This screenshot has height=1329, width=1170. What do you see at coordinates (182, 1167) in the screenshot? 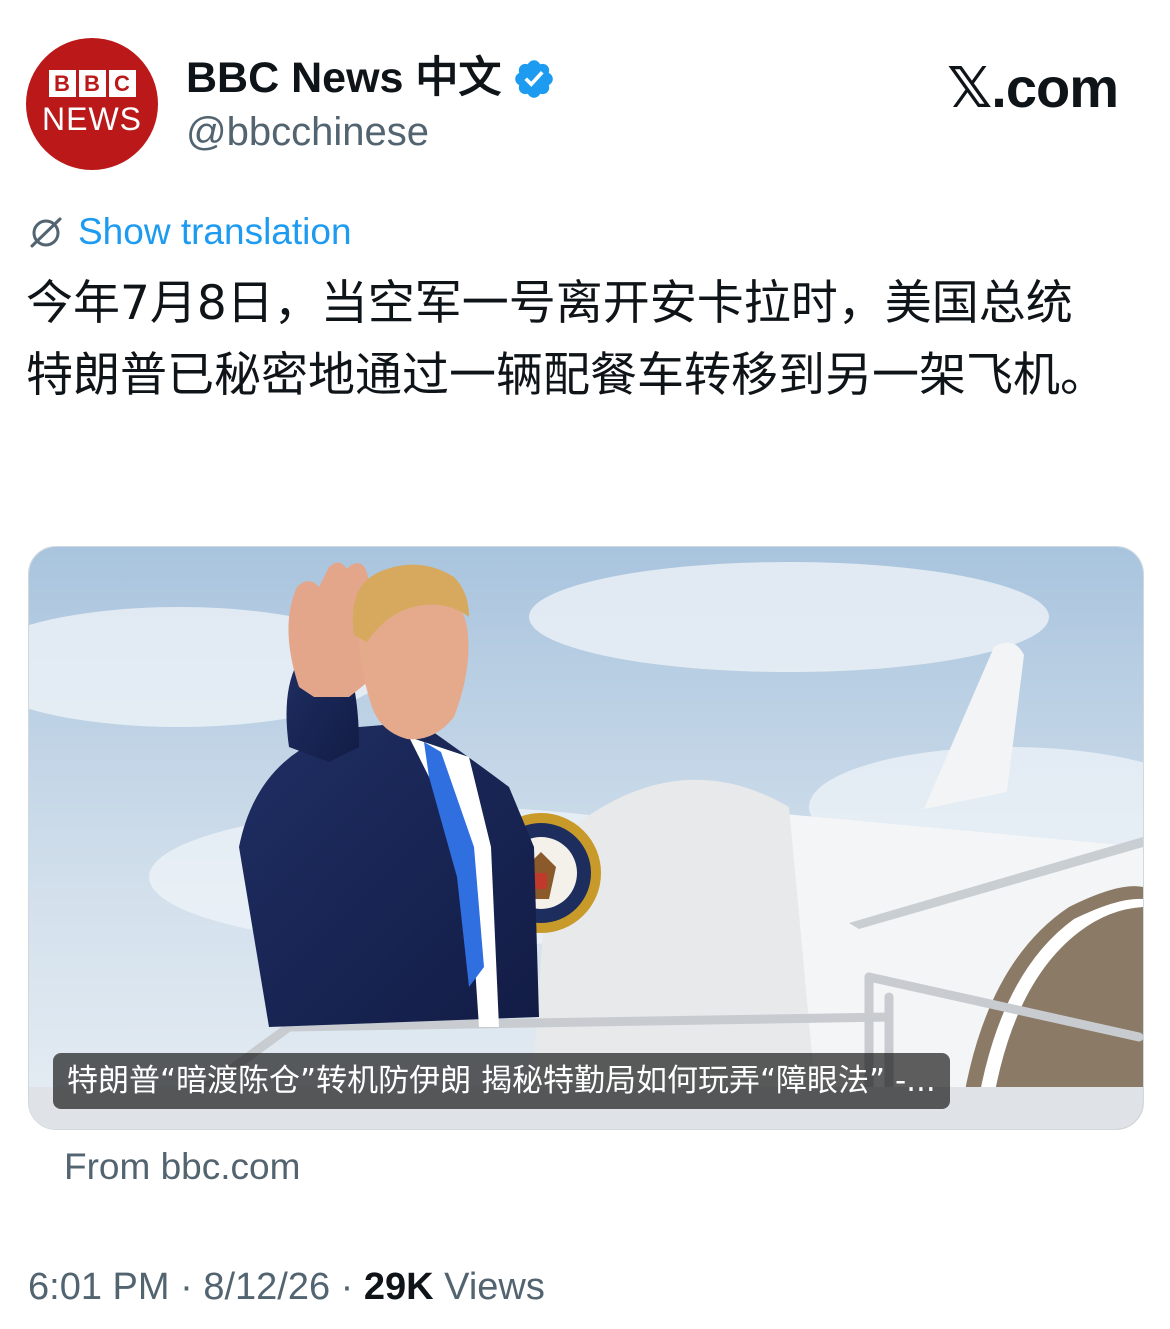
I see `link-source: From bbc.com` at bounding box center [182, 1167].